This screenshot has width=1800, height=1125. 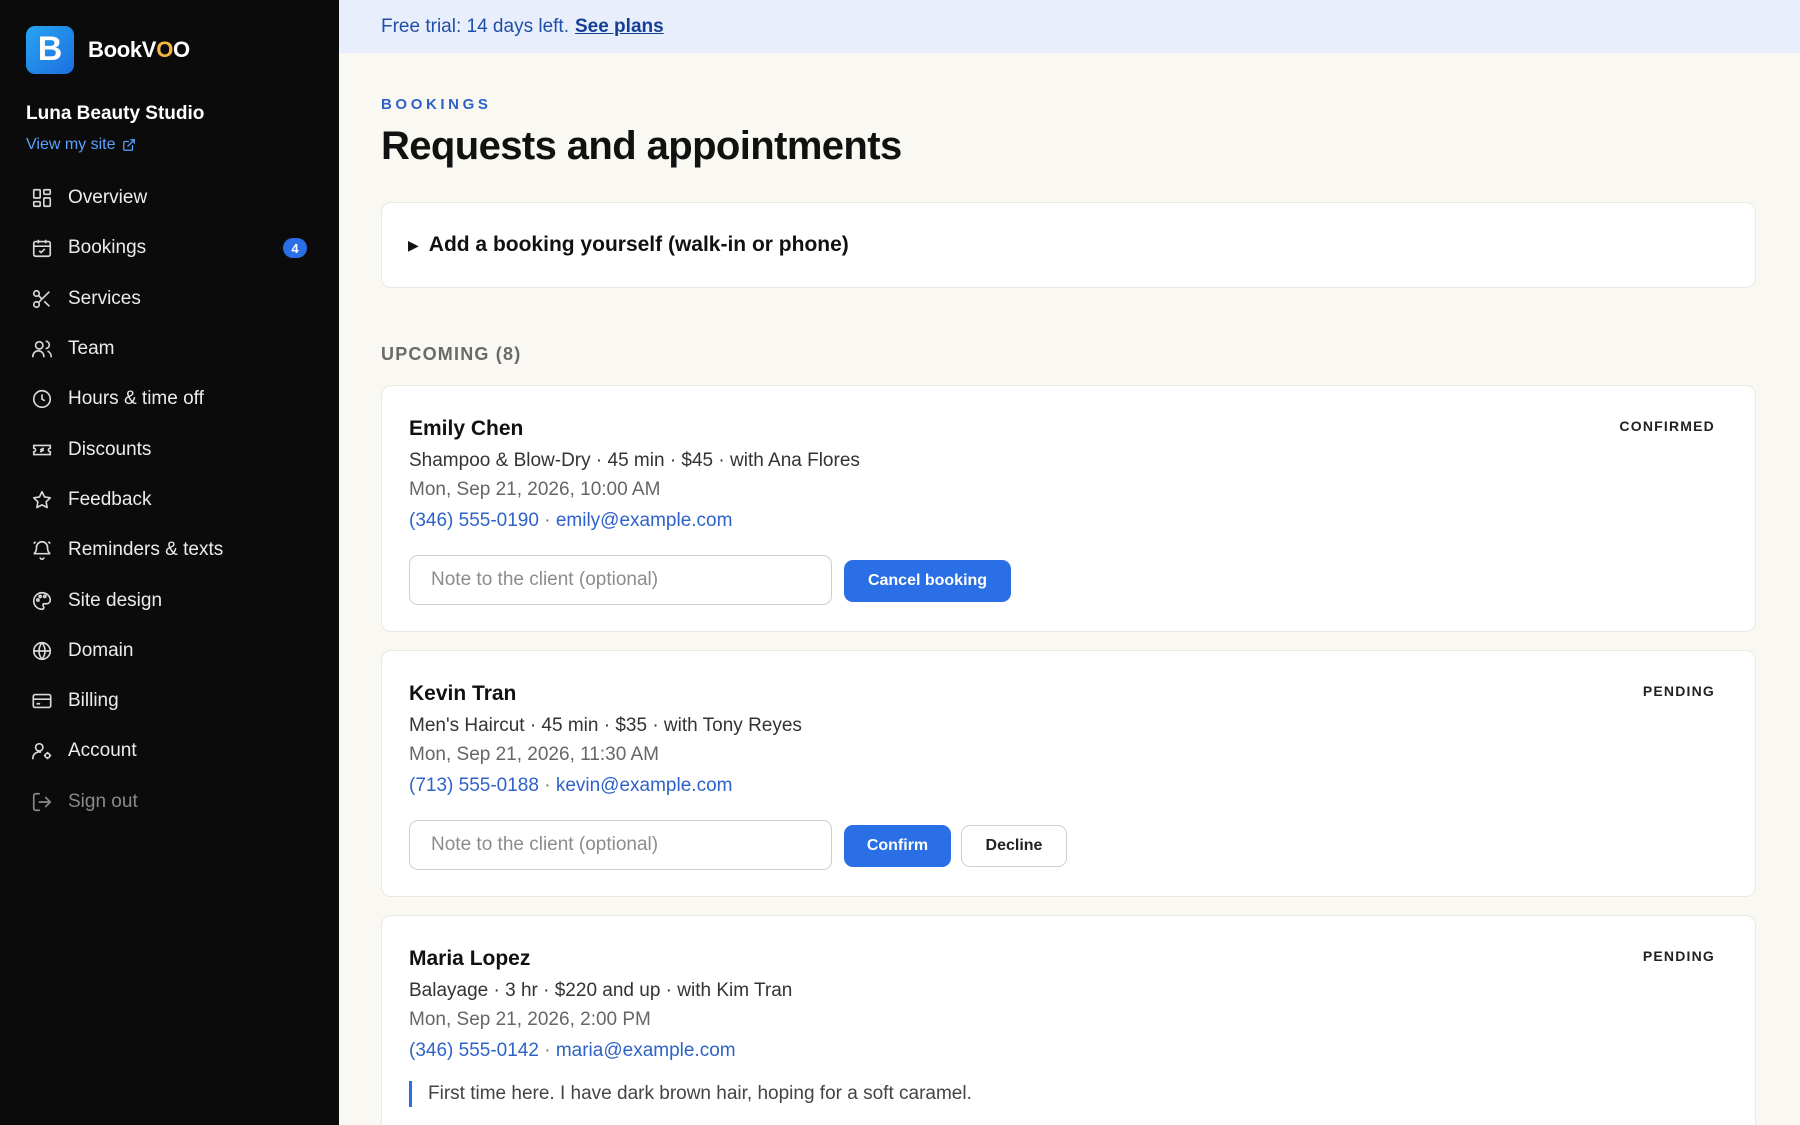 I want to click on client-contact: (346) 555-0190 · emily@example.com, so click(x=571, y=520).